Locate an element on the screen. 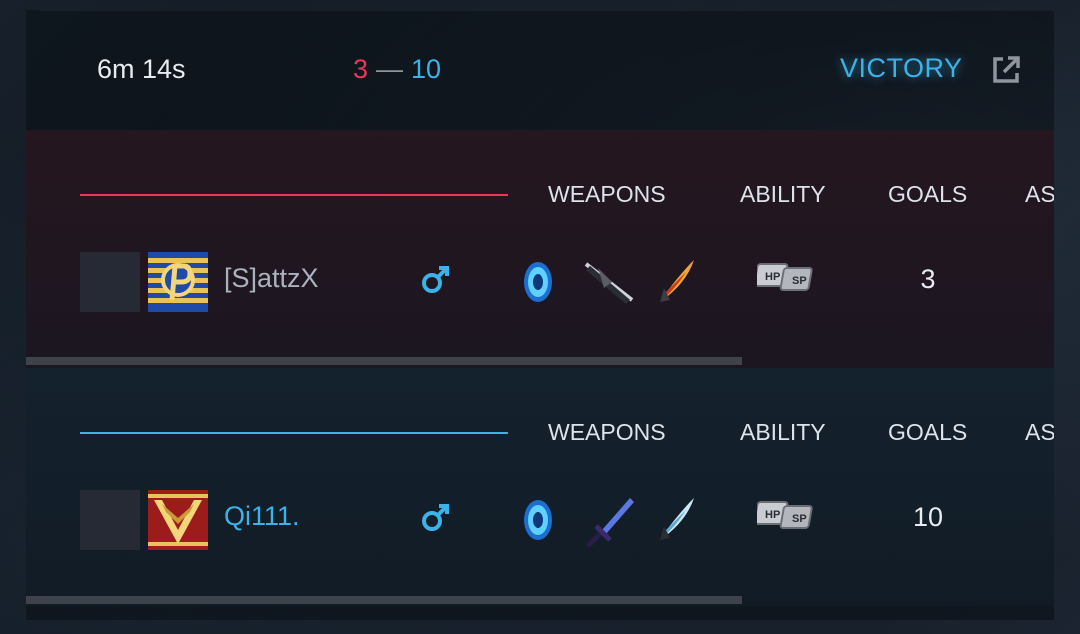 The image size is (1080, 634). player-name: [S]attzX is located at coordinates (271, 278).